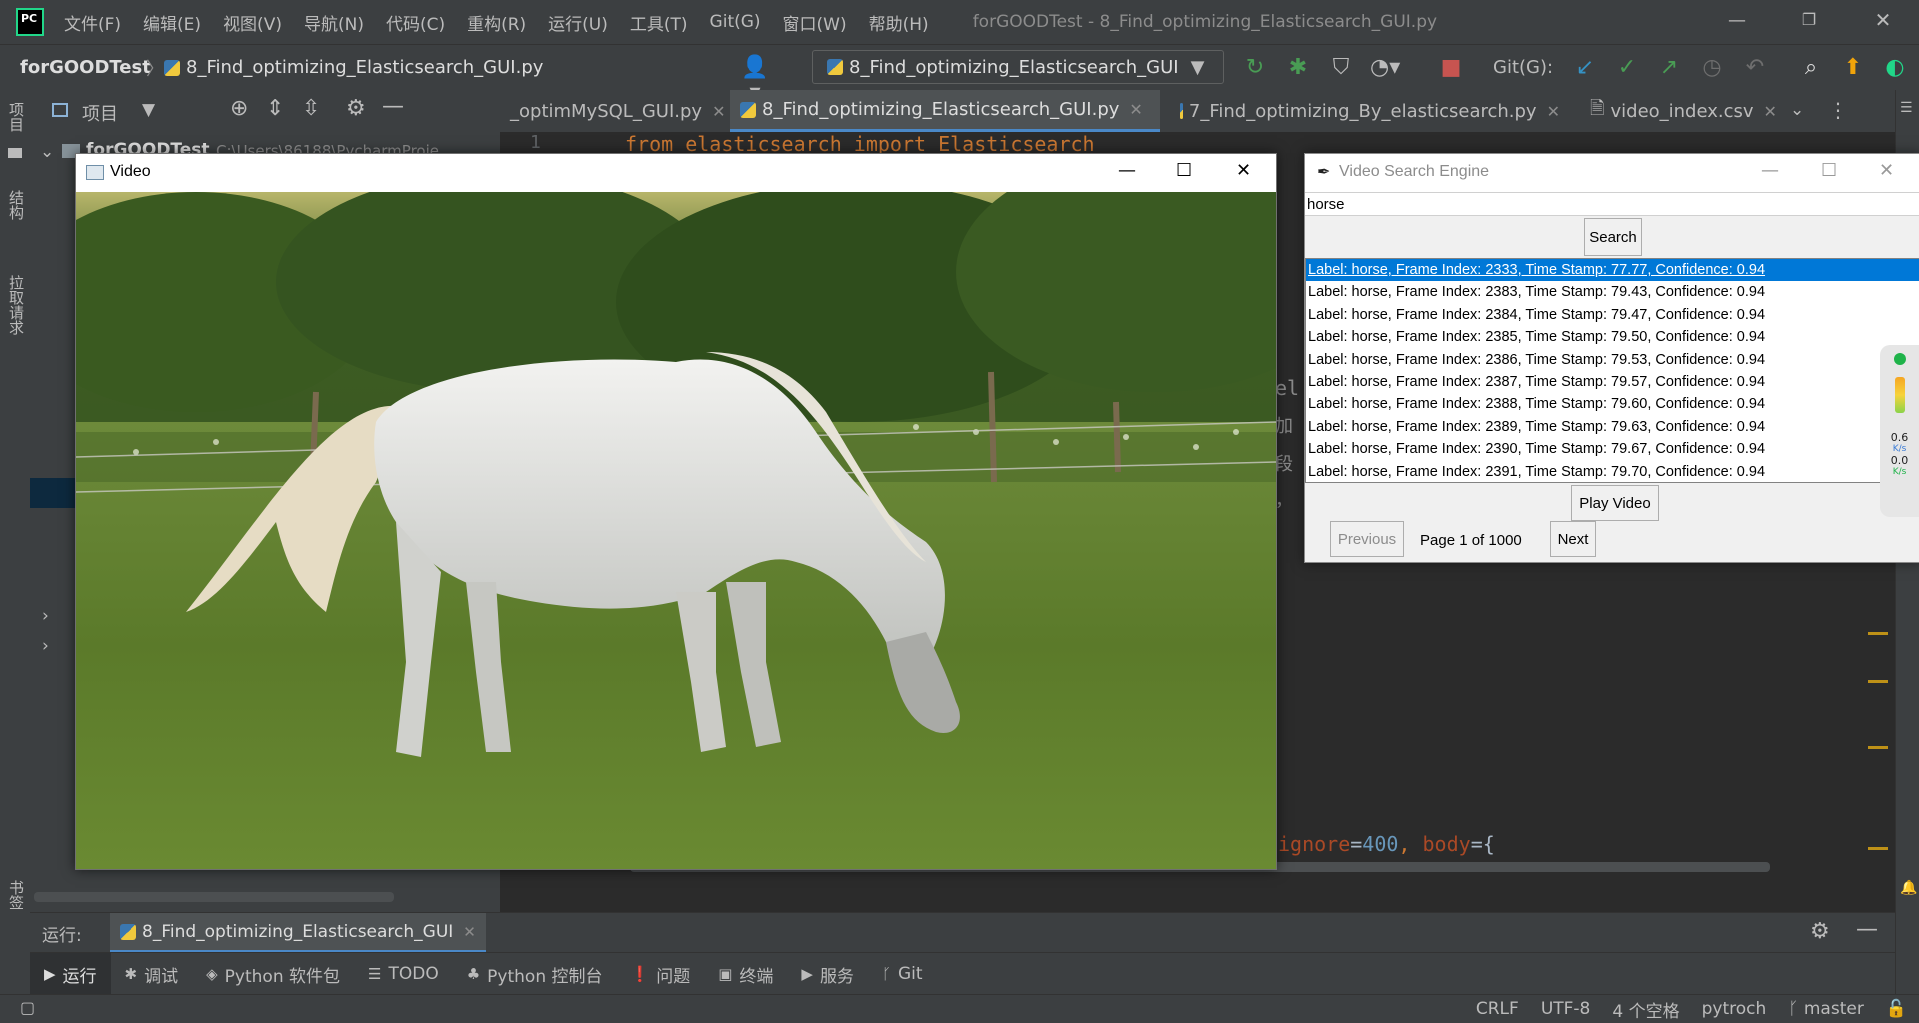  What do you see at coordinates (1566, 1009) in the screenshot?
I see `file-encoding: UTF-8` at bounding box center [1566, 1009].